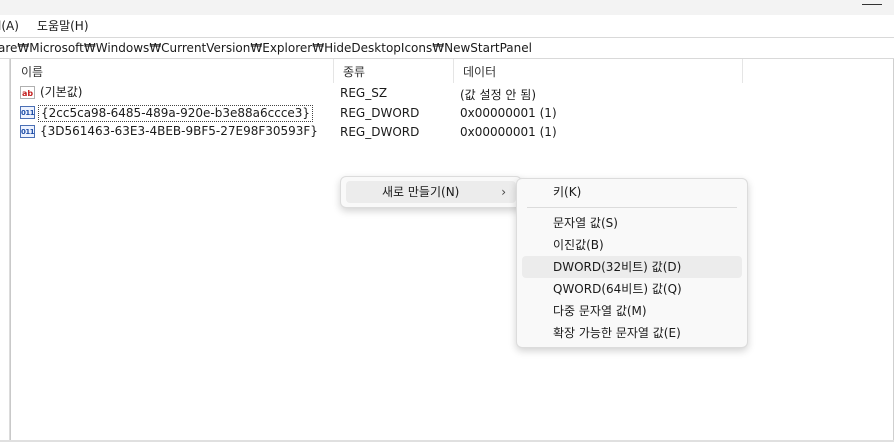  I want to click on menu-separator, so click(632, 207).